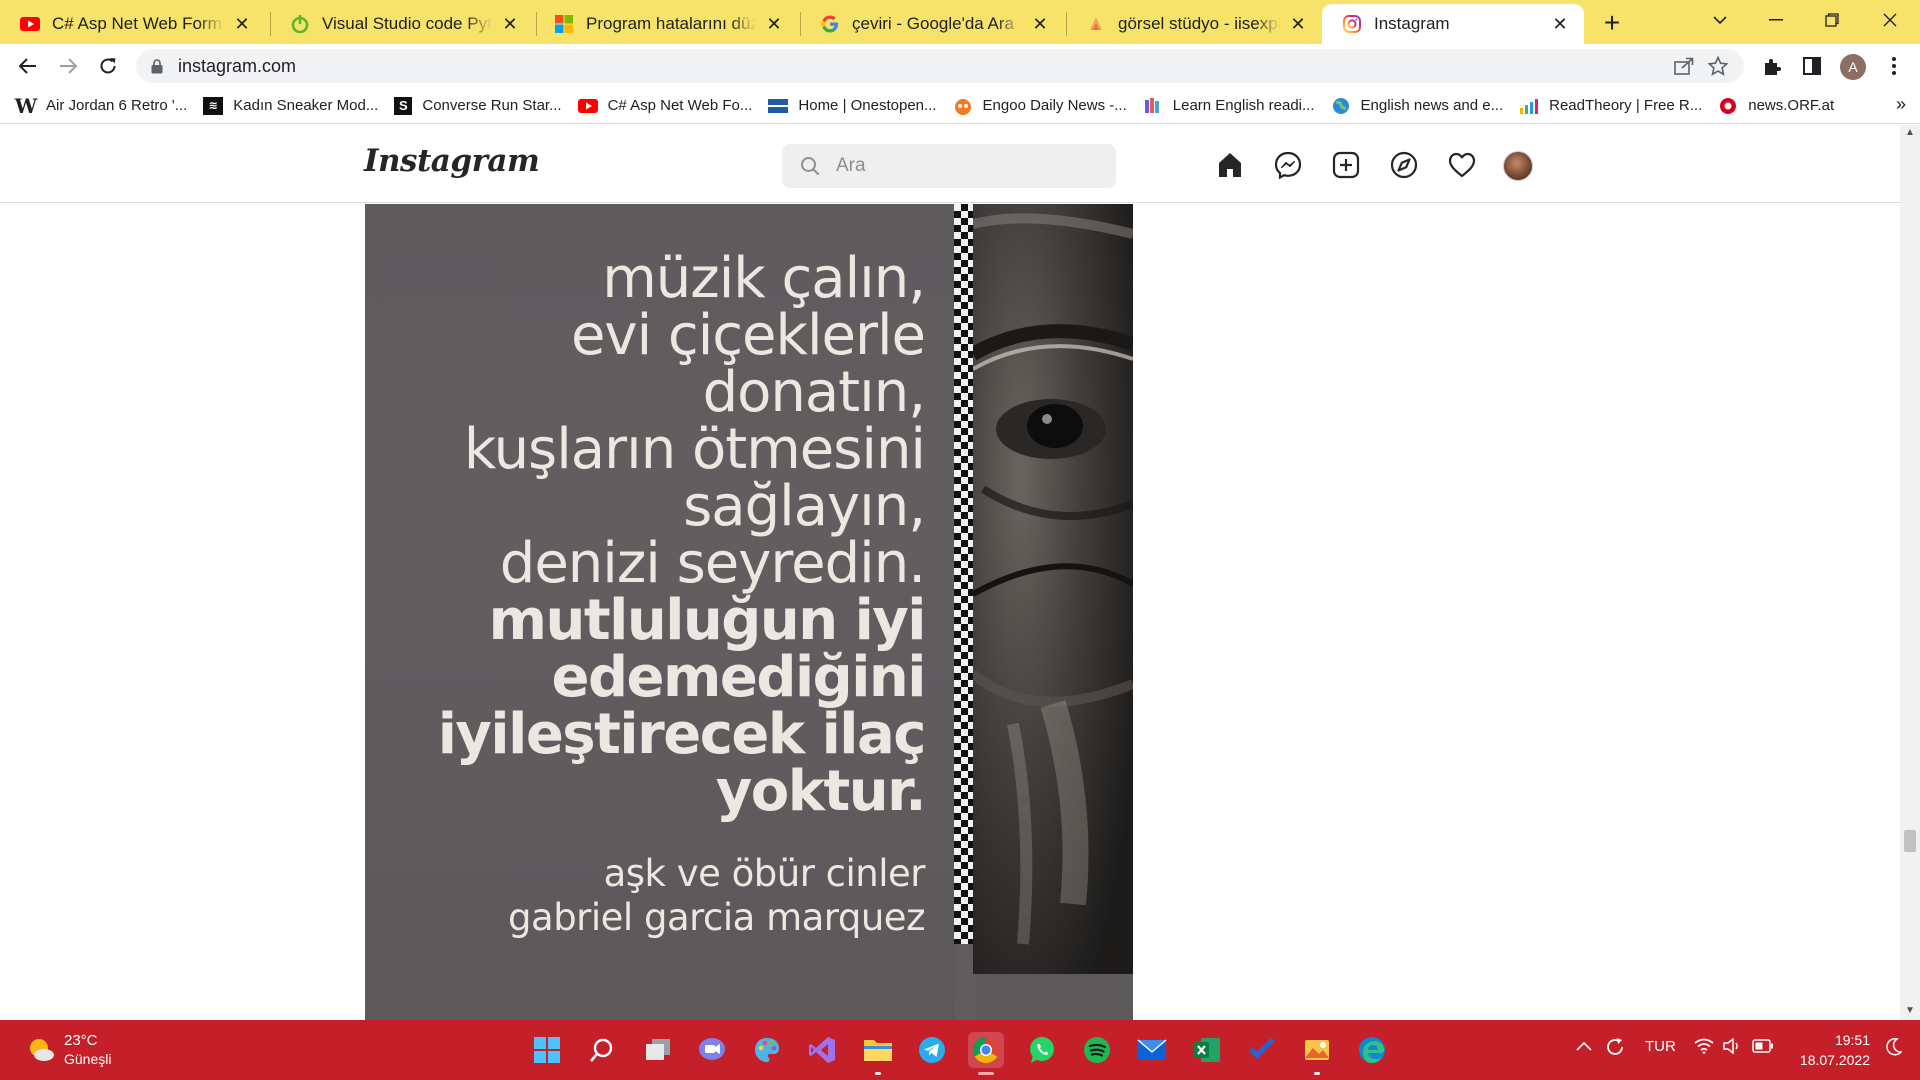  Describe the element at coordinates (830, 24) in the screenshot. I see `google-icon` at that location.